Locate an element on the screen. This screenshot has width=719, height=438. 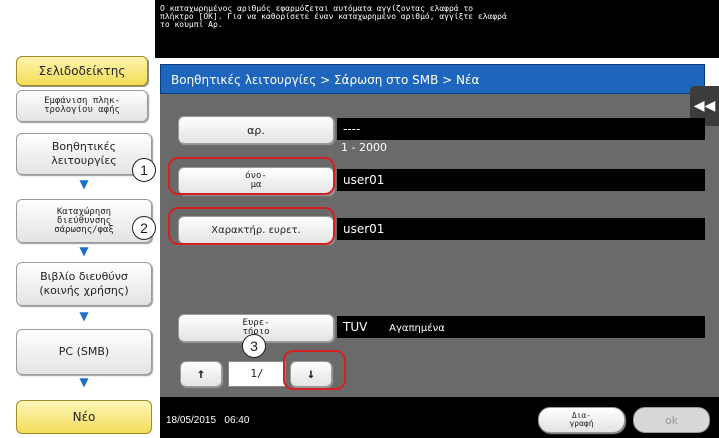
number-button: αρ. is located at coordinates (256, 130).